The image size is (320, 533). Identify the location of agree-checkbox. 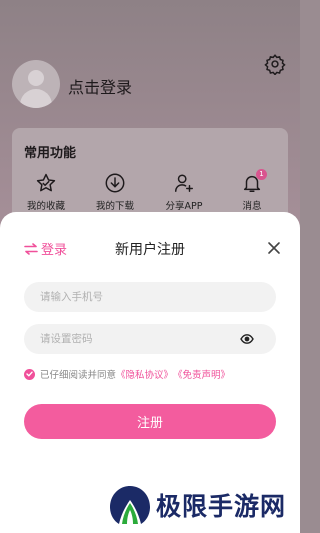
(29, 374).